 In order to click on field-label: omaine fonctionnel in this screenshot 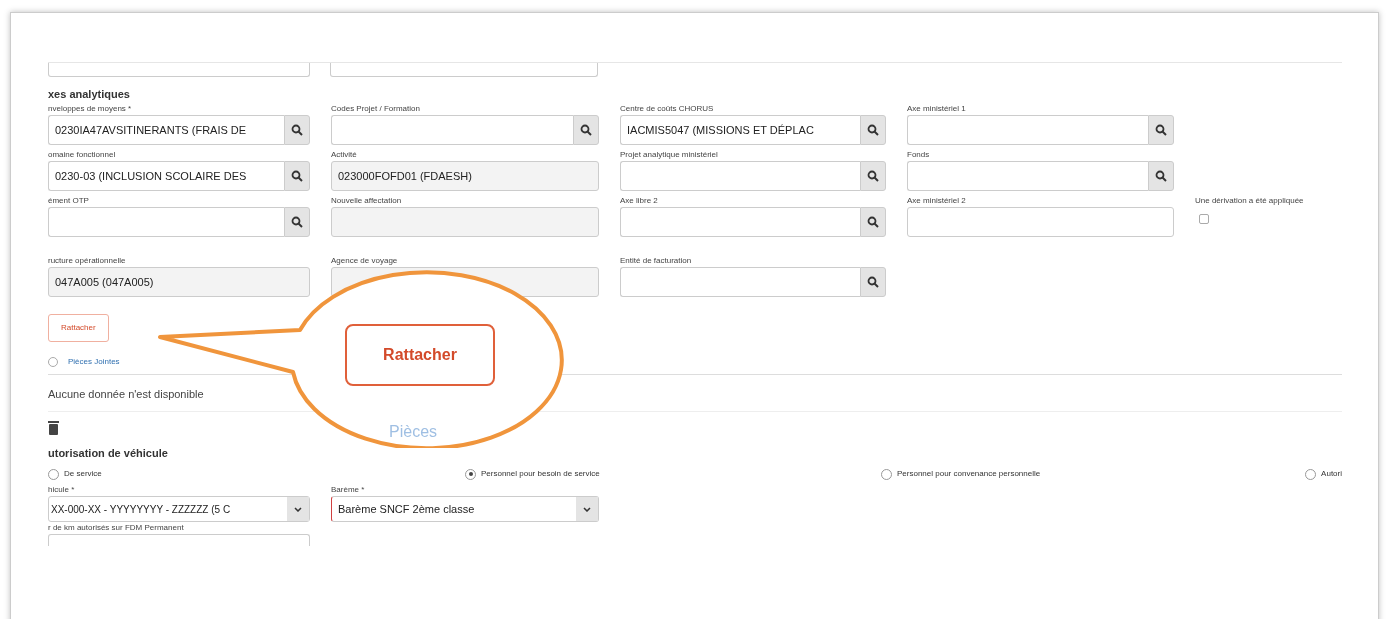, I will do `click(82, 155)`.